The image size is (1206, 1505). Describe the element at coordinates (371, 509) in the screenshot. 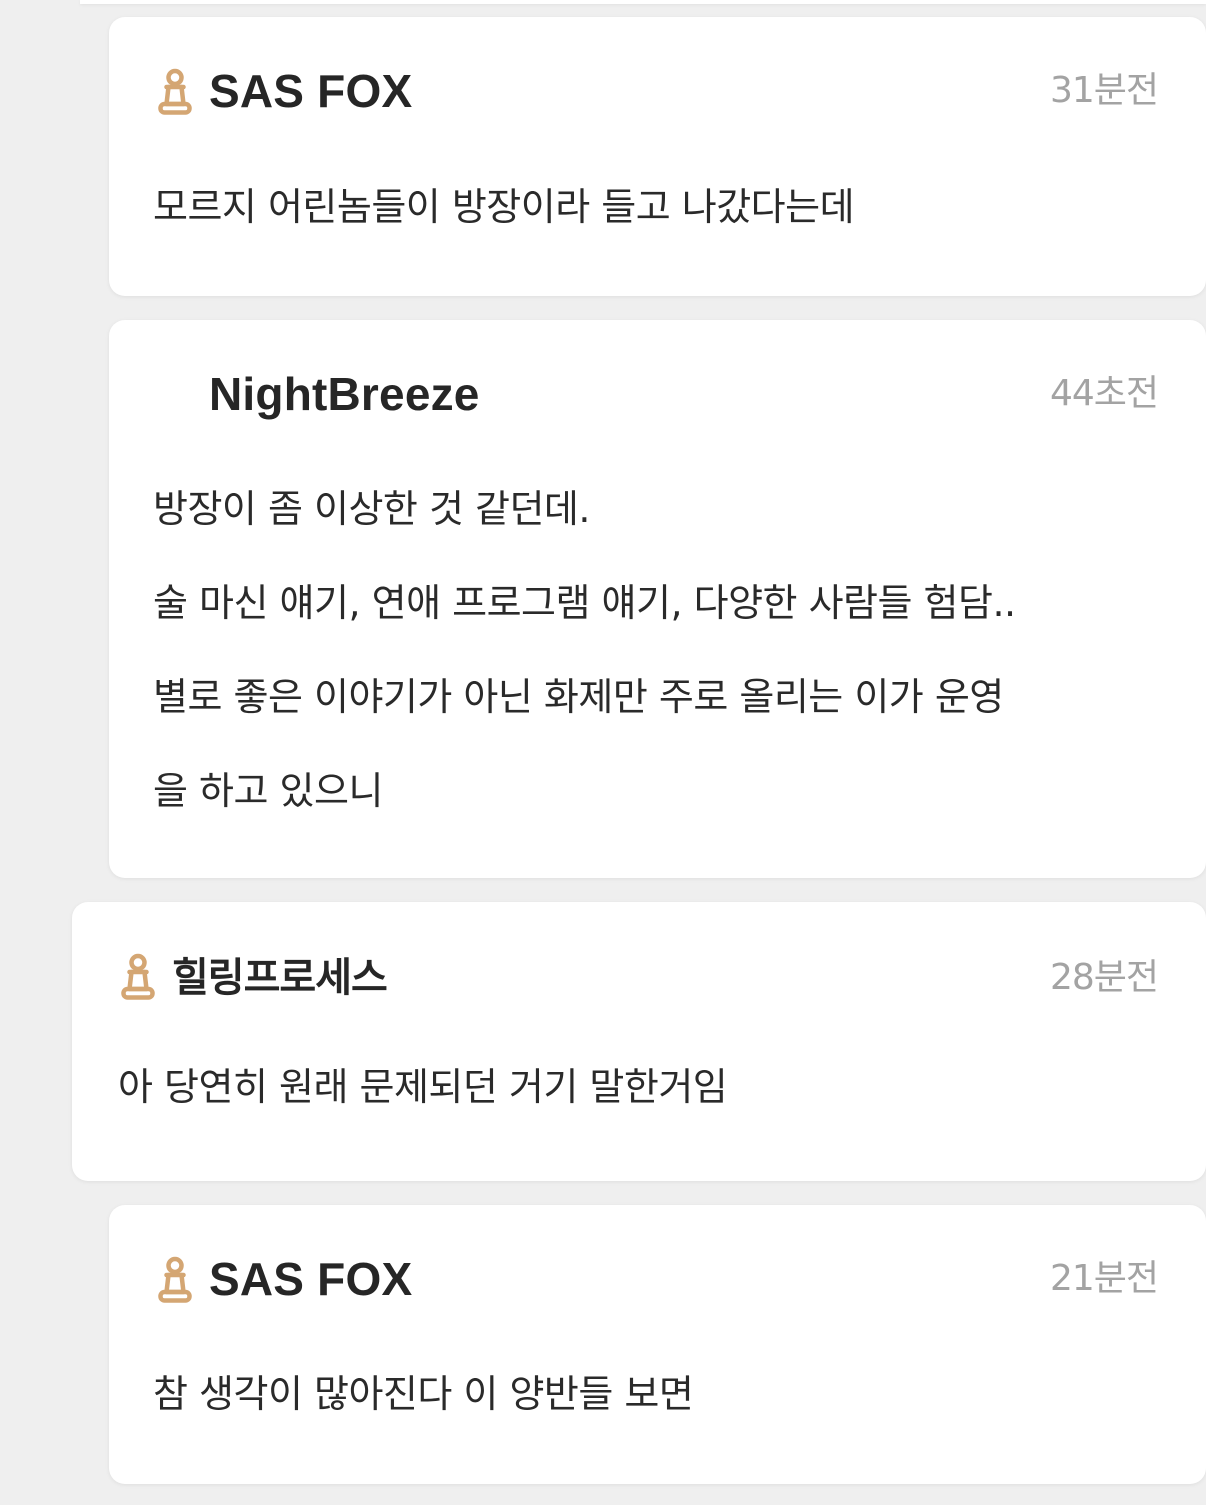

I see `comment-text-line: 방장이 좀 이상한 것 같던데.` at that location.